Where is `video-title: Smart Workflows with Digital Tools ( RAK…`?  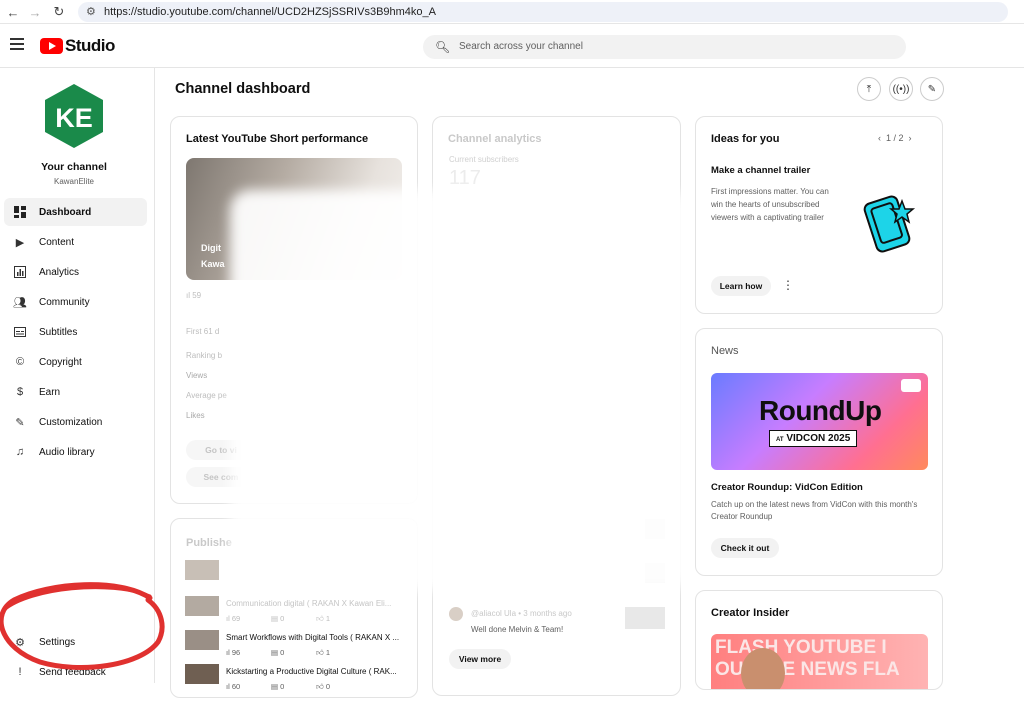
video-title: Smart Workflows with Digital Tools ( RAK… is located at coordinates (313, 637).